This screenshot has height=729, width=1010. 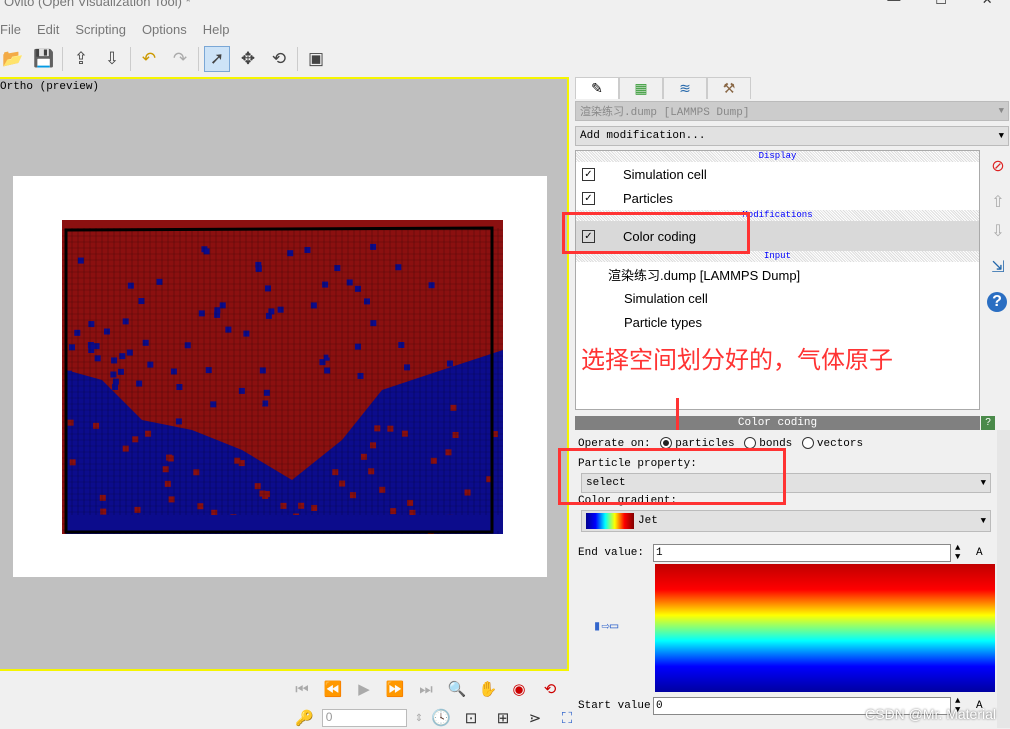 What do you see at coordinates (13, 59) in the screenshot?
I see `open-file-icon: 📂` at bounding box center [13, 59].